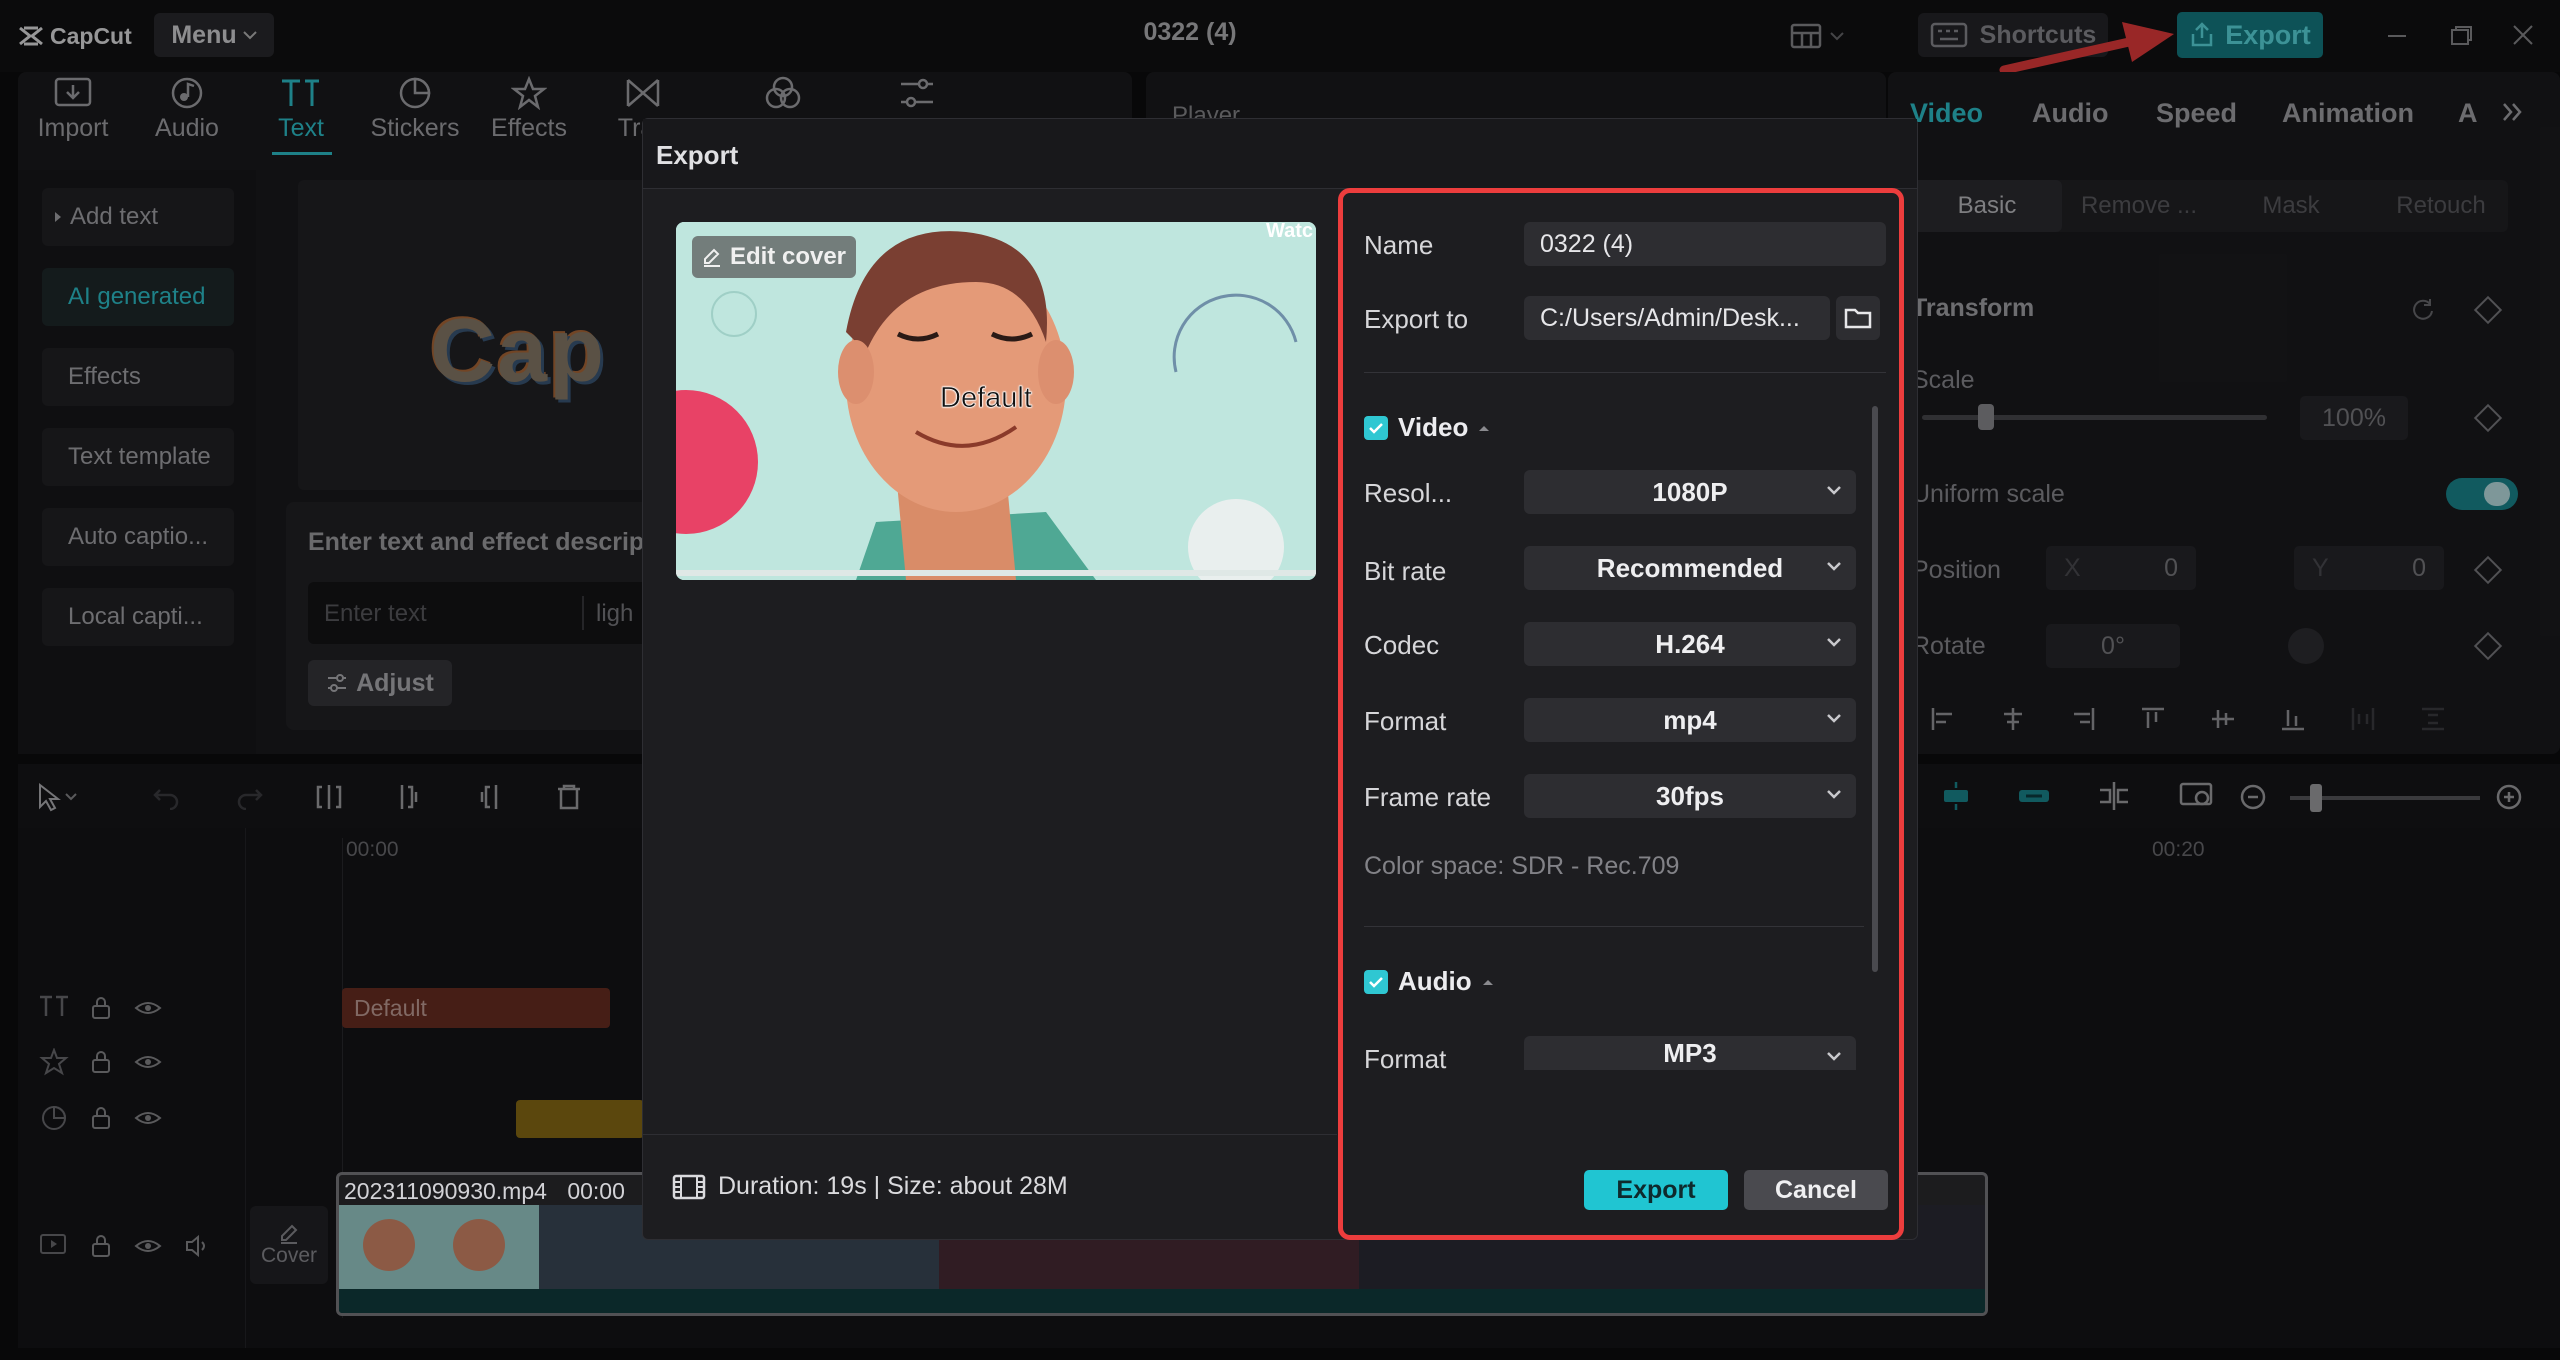  I want to click on edit-cover-label: Edit cover, so click(788, 256).